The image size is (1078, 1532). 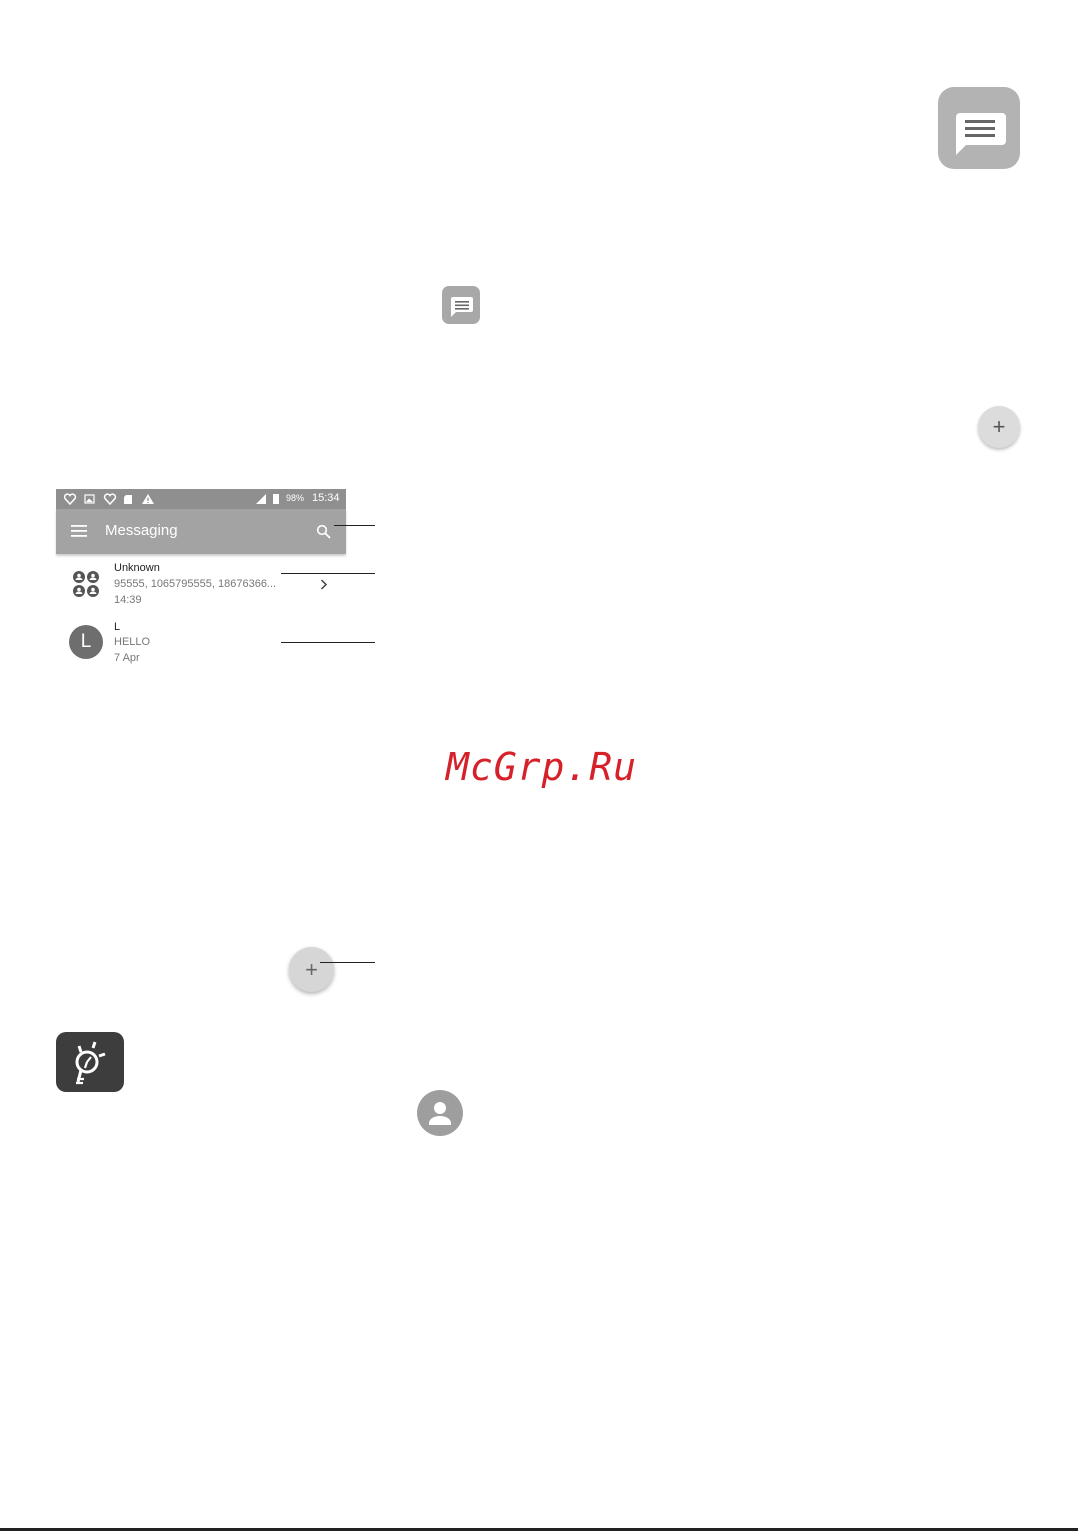 I want to click on app-title: Messaging, so click(x=141, y=530).